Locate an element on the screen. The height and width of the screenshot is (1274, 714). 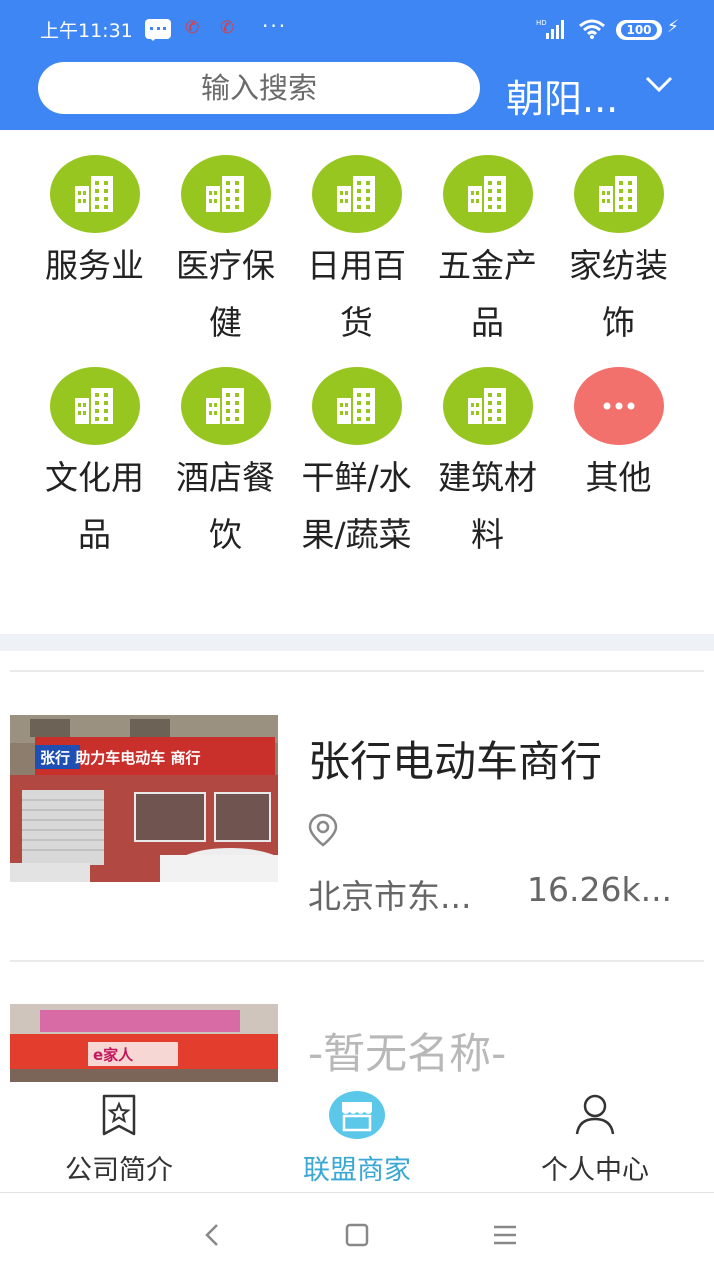
category-label: 服务业 is located at coordinates (94, 265).